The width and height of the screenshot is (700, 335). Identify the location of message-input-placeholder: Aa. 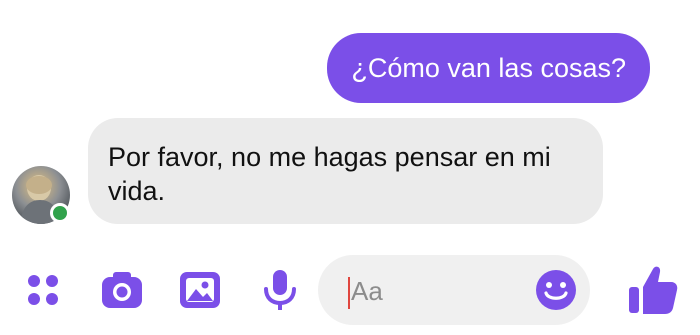
(367, 291).